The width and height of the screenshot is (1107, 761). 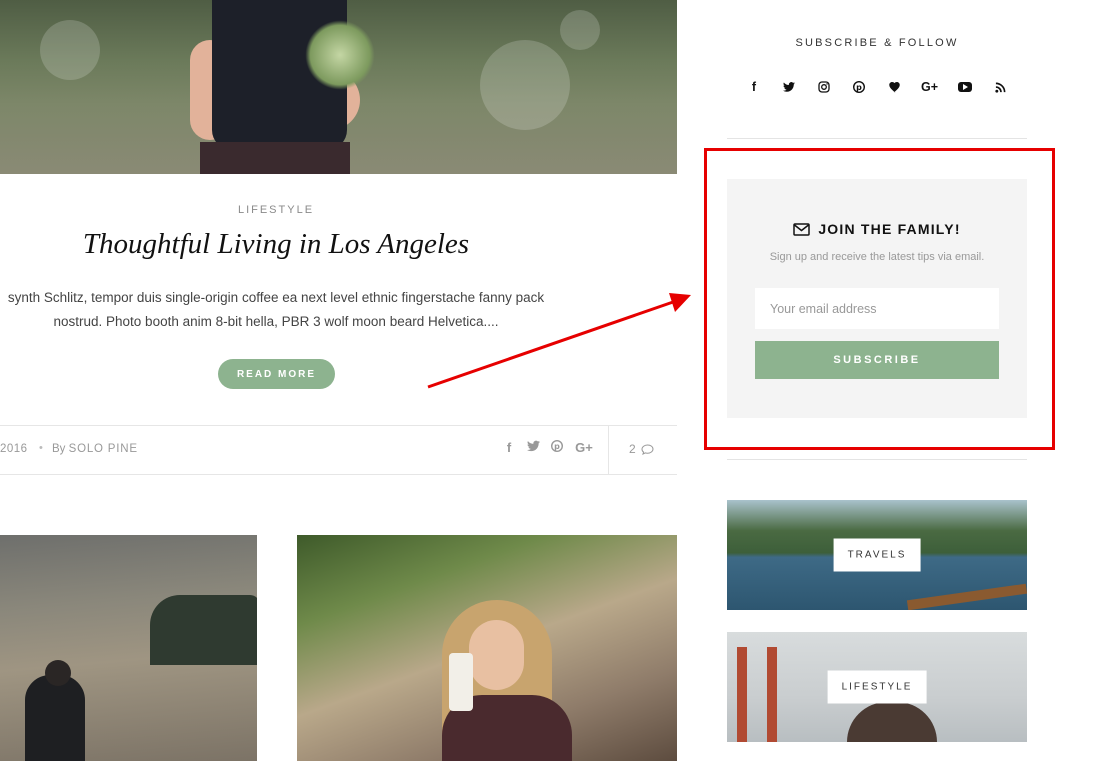 I want to click on byline-prefix: By, so click(x=59, y=449).